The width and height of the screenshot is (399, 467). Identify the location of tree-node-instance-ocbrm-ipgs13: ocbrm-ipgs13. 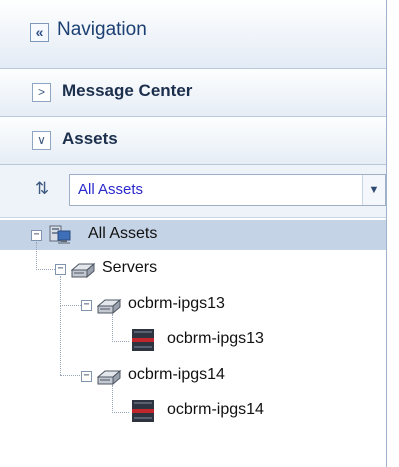
(193, 340).